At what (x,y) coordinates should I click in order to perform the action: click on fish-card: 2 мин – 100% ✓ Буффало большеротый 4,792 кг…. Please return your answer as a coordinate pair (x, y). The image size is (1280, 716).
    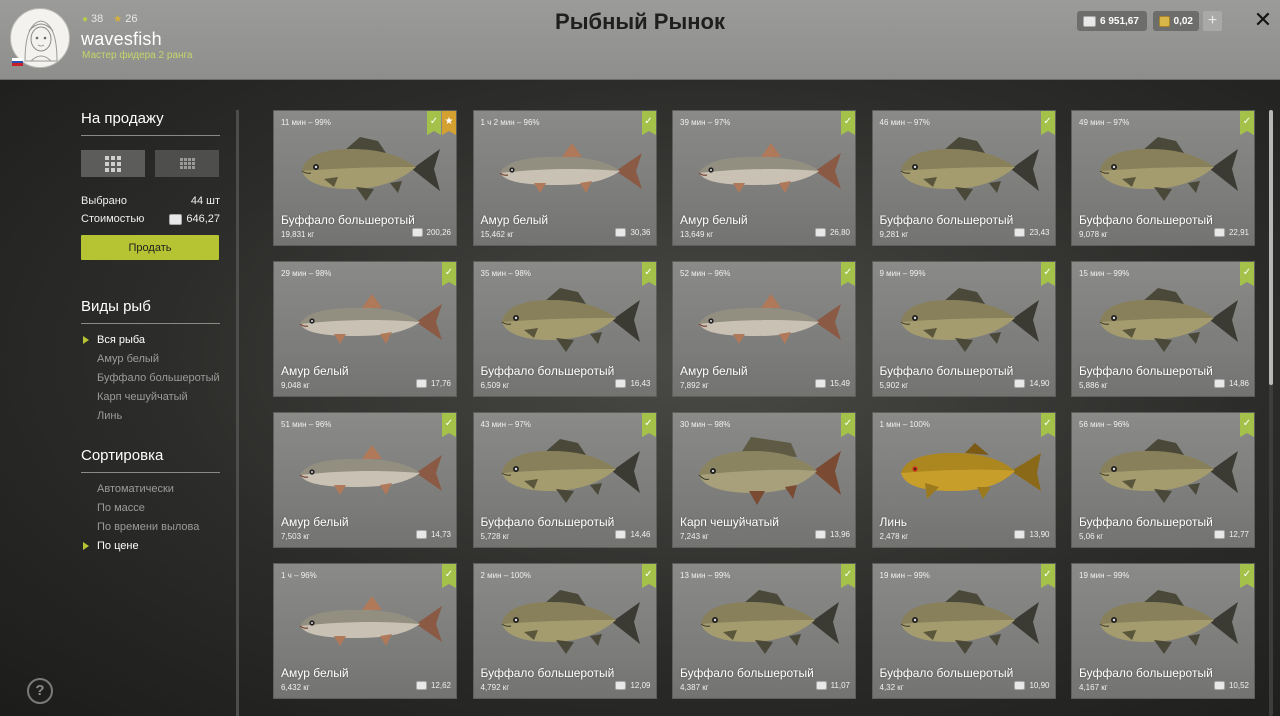
    Looking at the image, I should click on (564, 631).